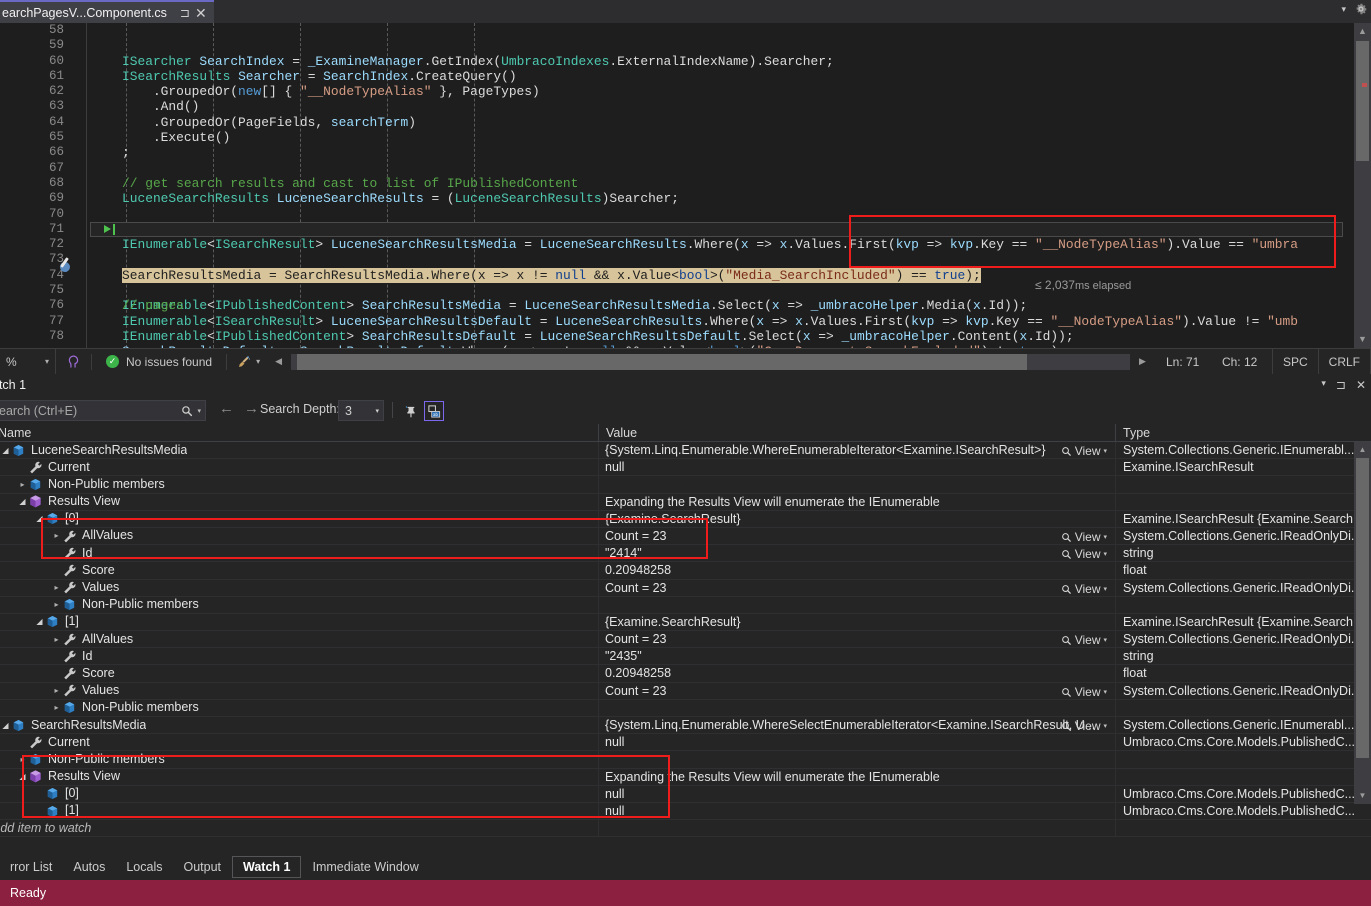 This screenshot has width=1371, height=906. I want to click on search-depth-chevron-icon: ▾, so click(377, 411).